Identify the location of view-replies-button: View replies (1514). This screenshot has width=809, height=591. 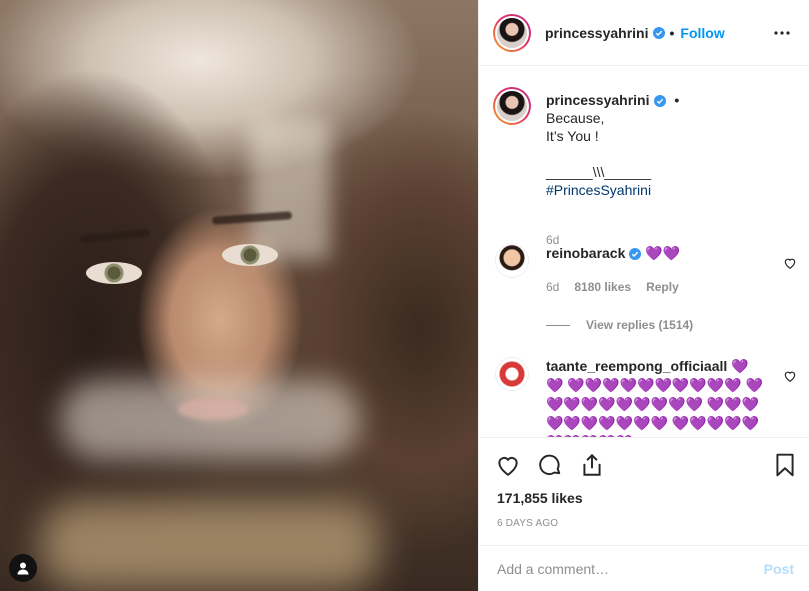
(619, 325).